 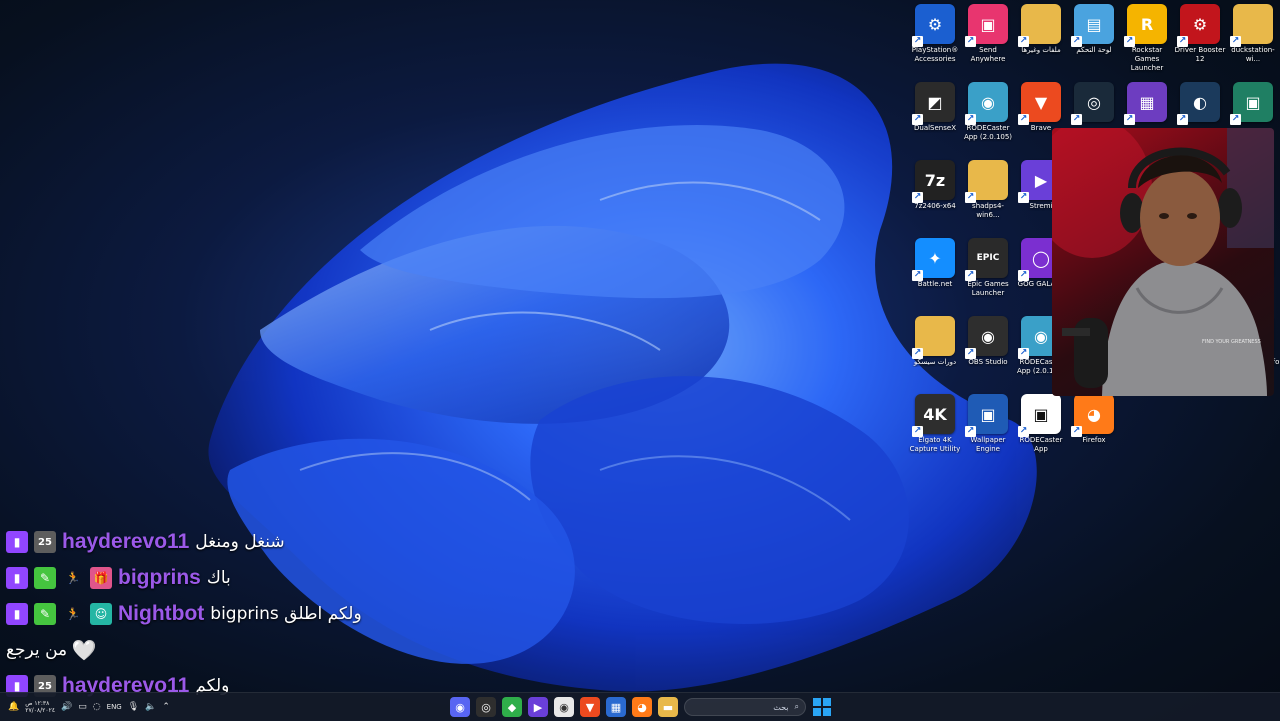 I want to click on run-badge-icon: 🏃, so click(x=73, y=614).